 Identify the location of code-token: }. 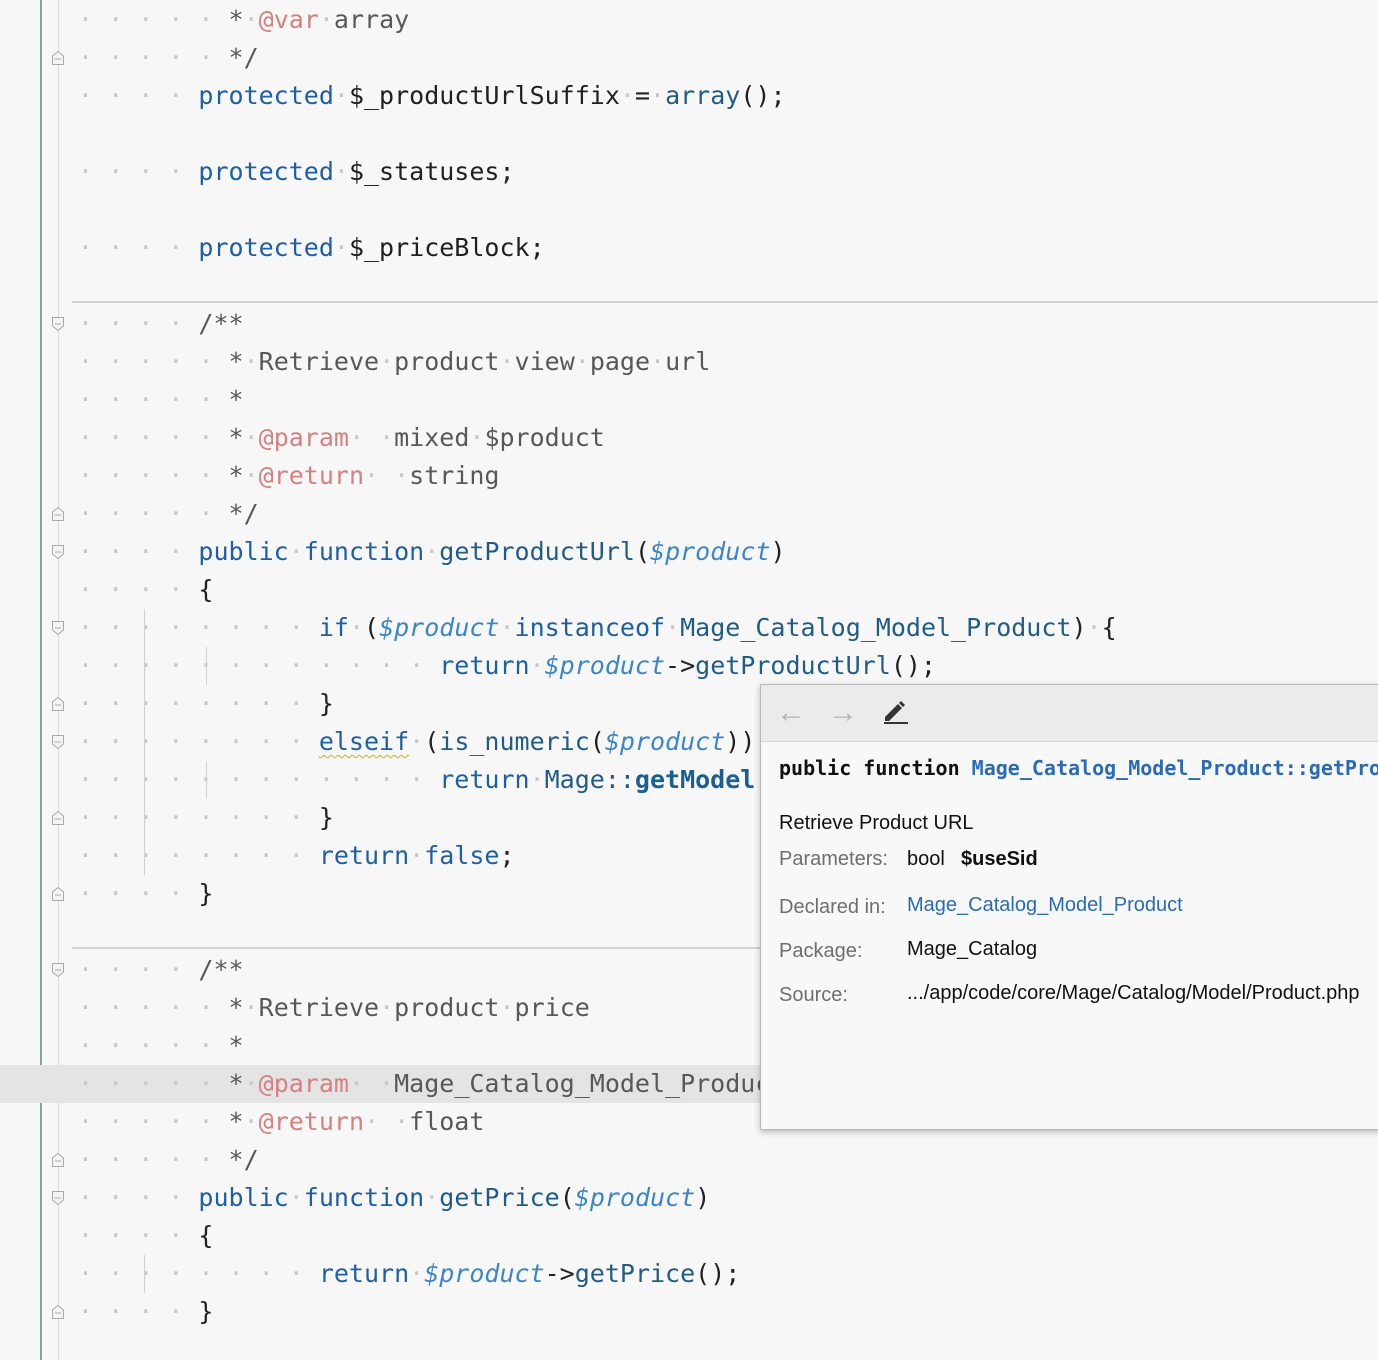
(326, 703).